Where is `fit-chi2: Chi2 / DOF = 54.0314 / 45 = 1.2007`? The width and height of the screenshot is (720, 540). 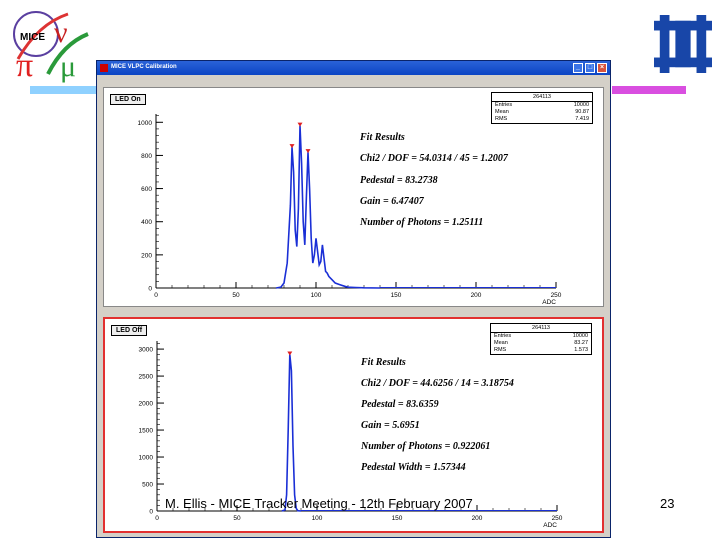 fit-chi2: Chi2 / DOF = 54.0314 / 45 = 1.2007 is located at coordinates (434, 158).